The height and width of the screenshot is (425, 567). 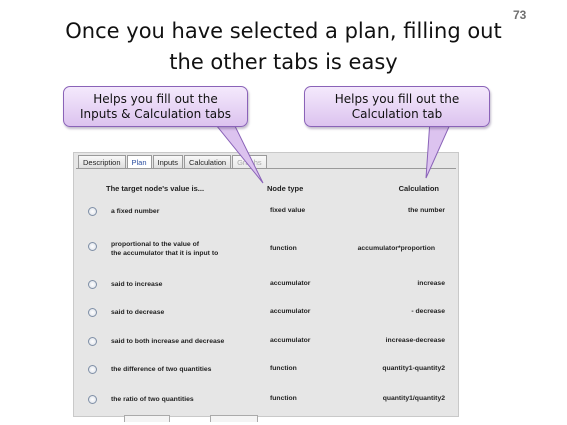 I want to click on callout-calculation: Helps you fill out the Calculation tab, so click(x=397, y=106).